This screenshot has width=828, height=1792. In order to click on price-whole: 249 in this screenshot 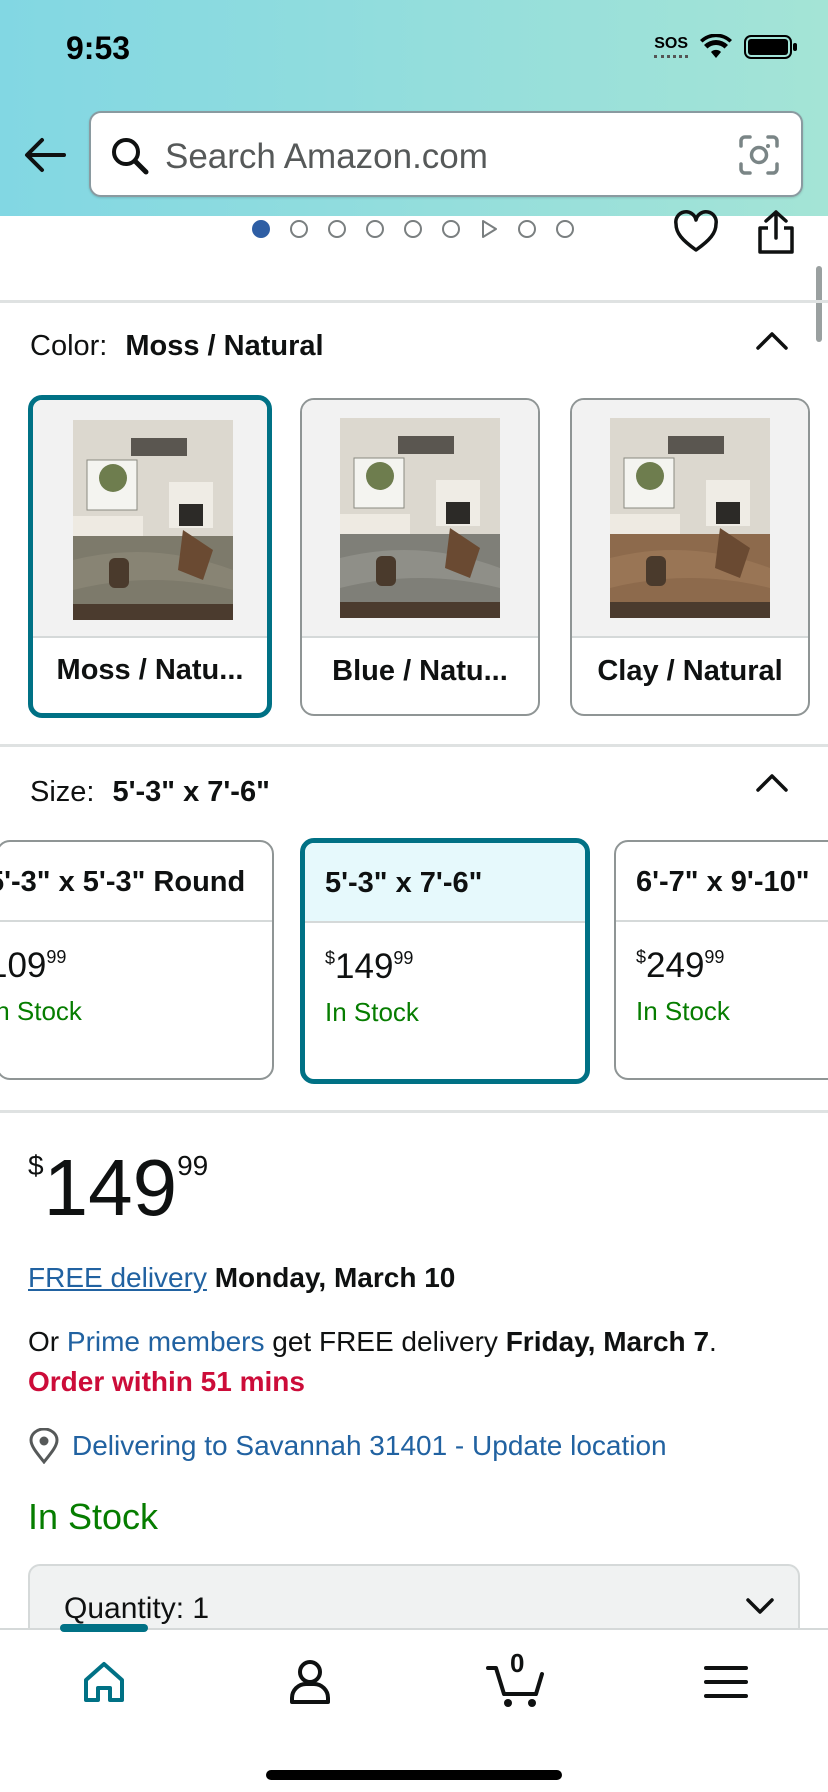, I will do `click(675, 965)`.